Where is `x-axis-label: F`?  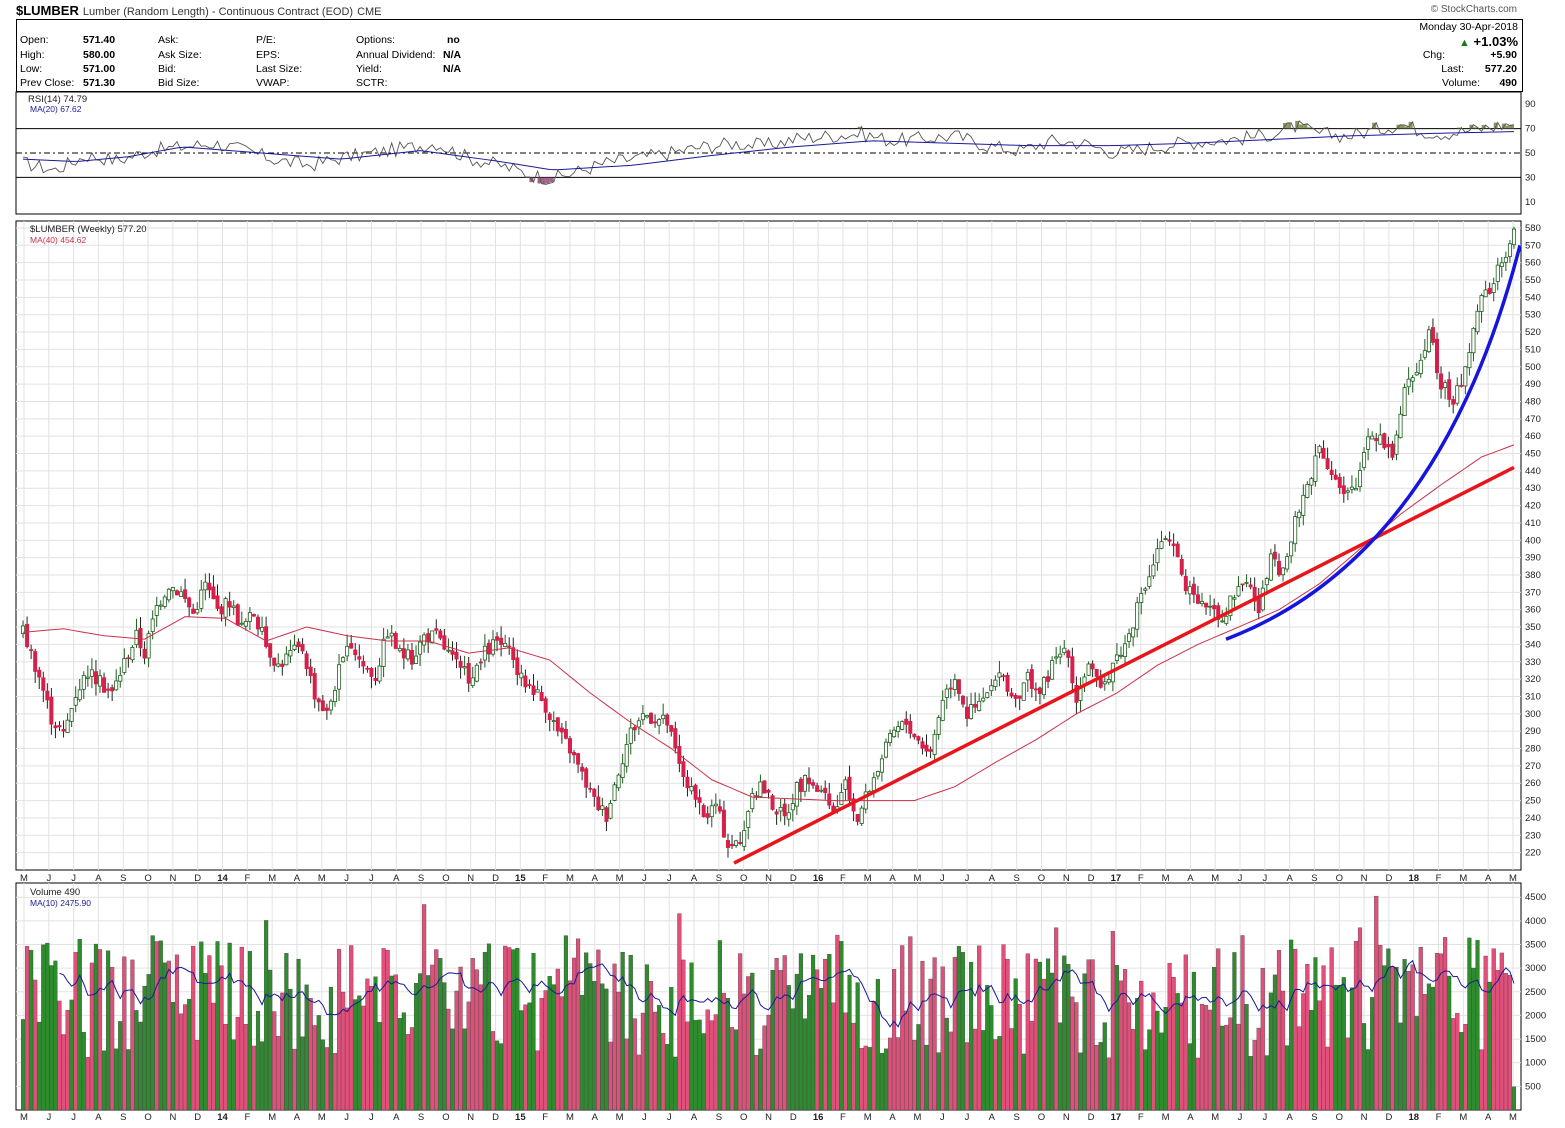 x-axis-label: F is located at coordinates (843, 1117).